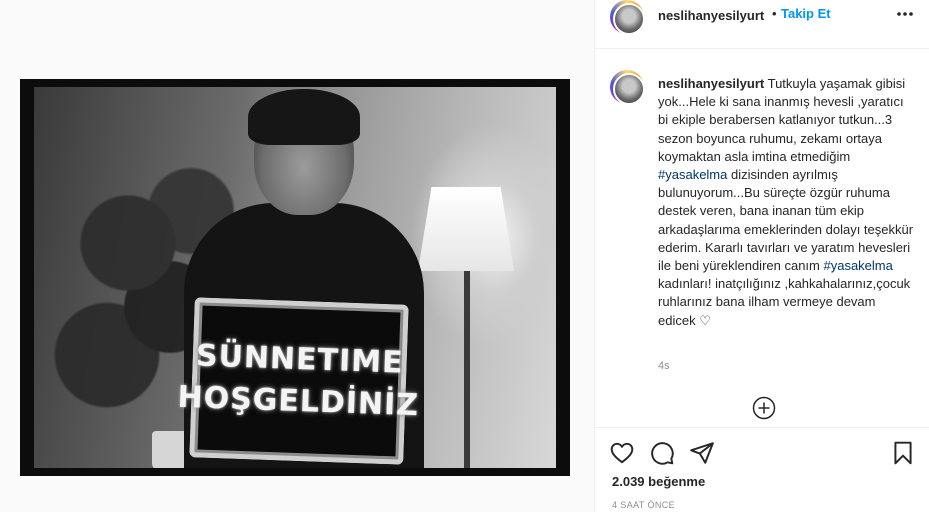  What do you see at coordinates (762, 469) in the screenshot?
I see `action-bar: 2.039 beğenme 4 SAAT ÖNCE` at bounding box center [762, 469].